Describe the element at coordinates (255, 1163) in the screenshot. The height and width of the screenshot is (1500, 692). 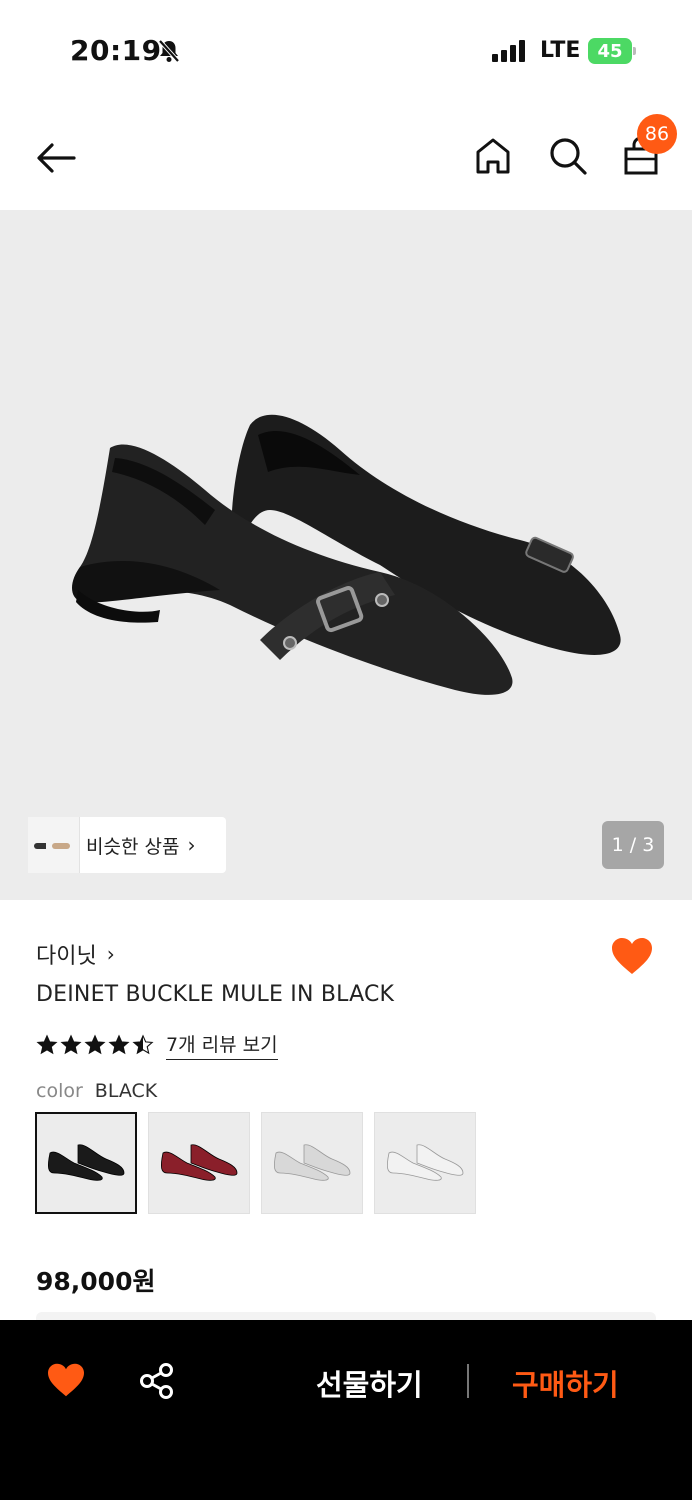
I see `color-swatches` at that location.